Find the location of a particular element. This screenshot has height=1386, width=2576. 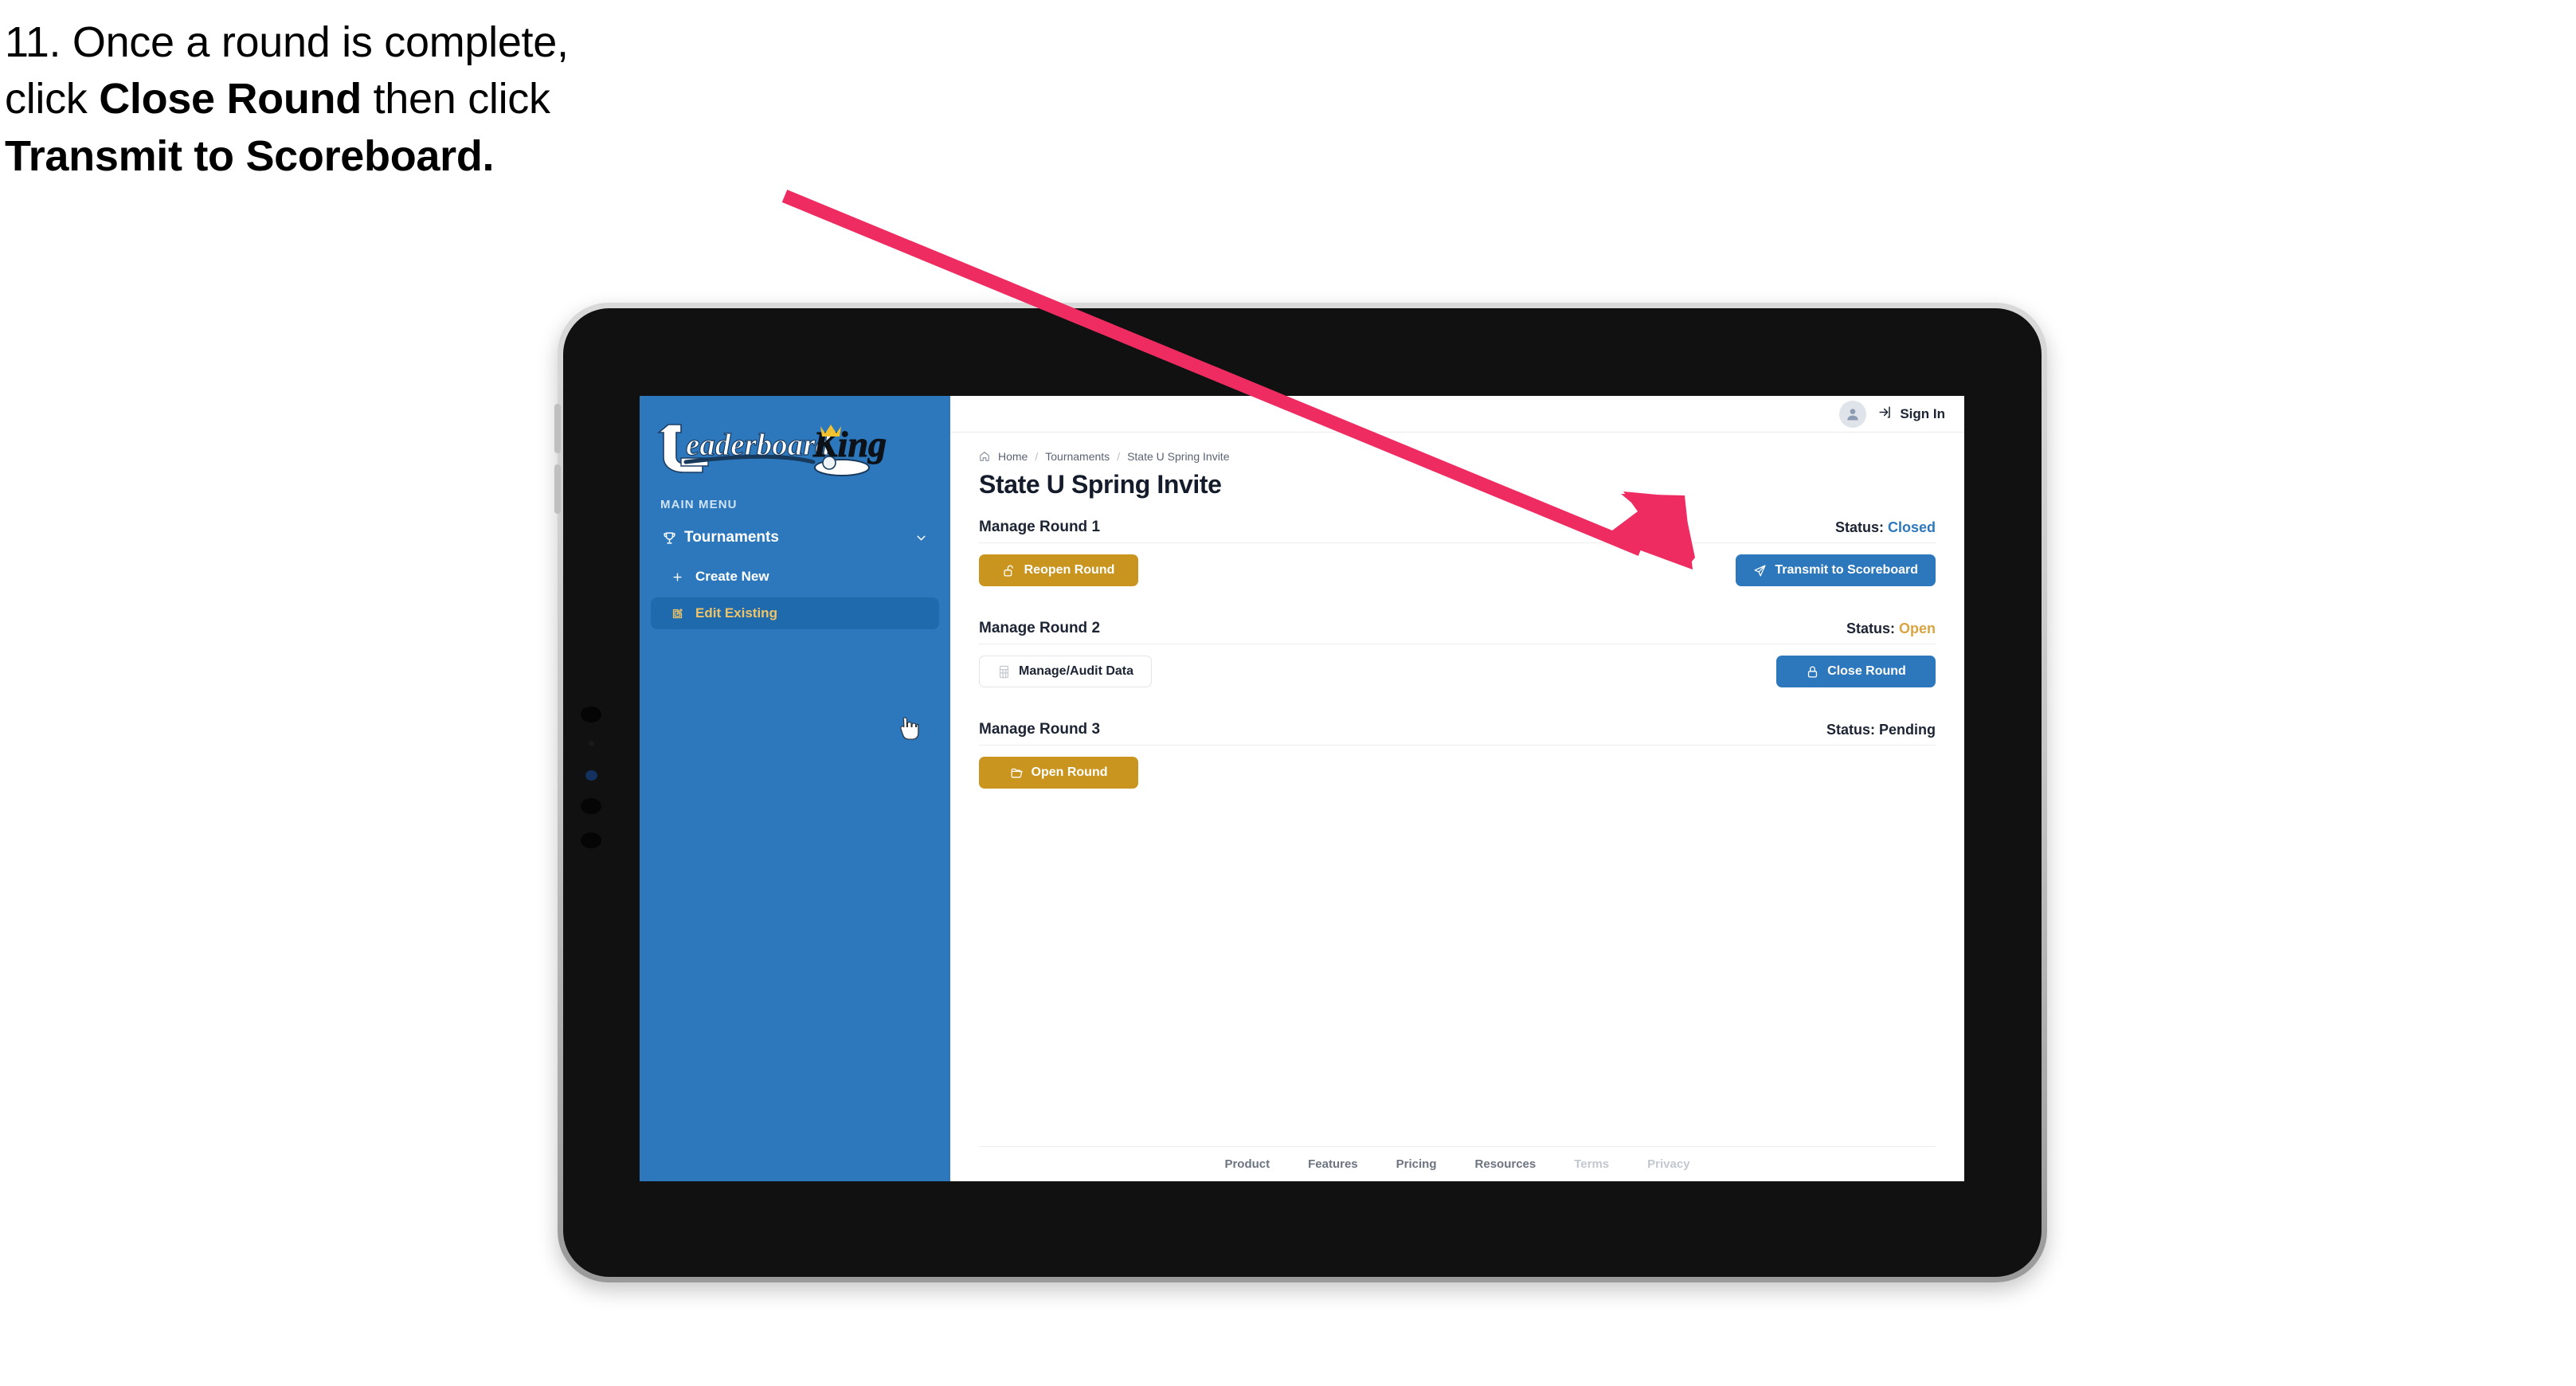

manage-audit-data-button: Manage/Audit Data is located at coordinates (1066, 671).